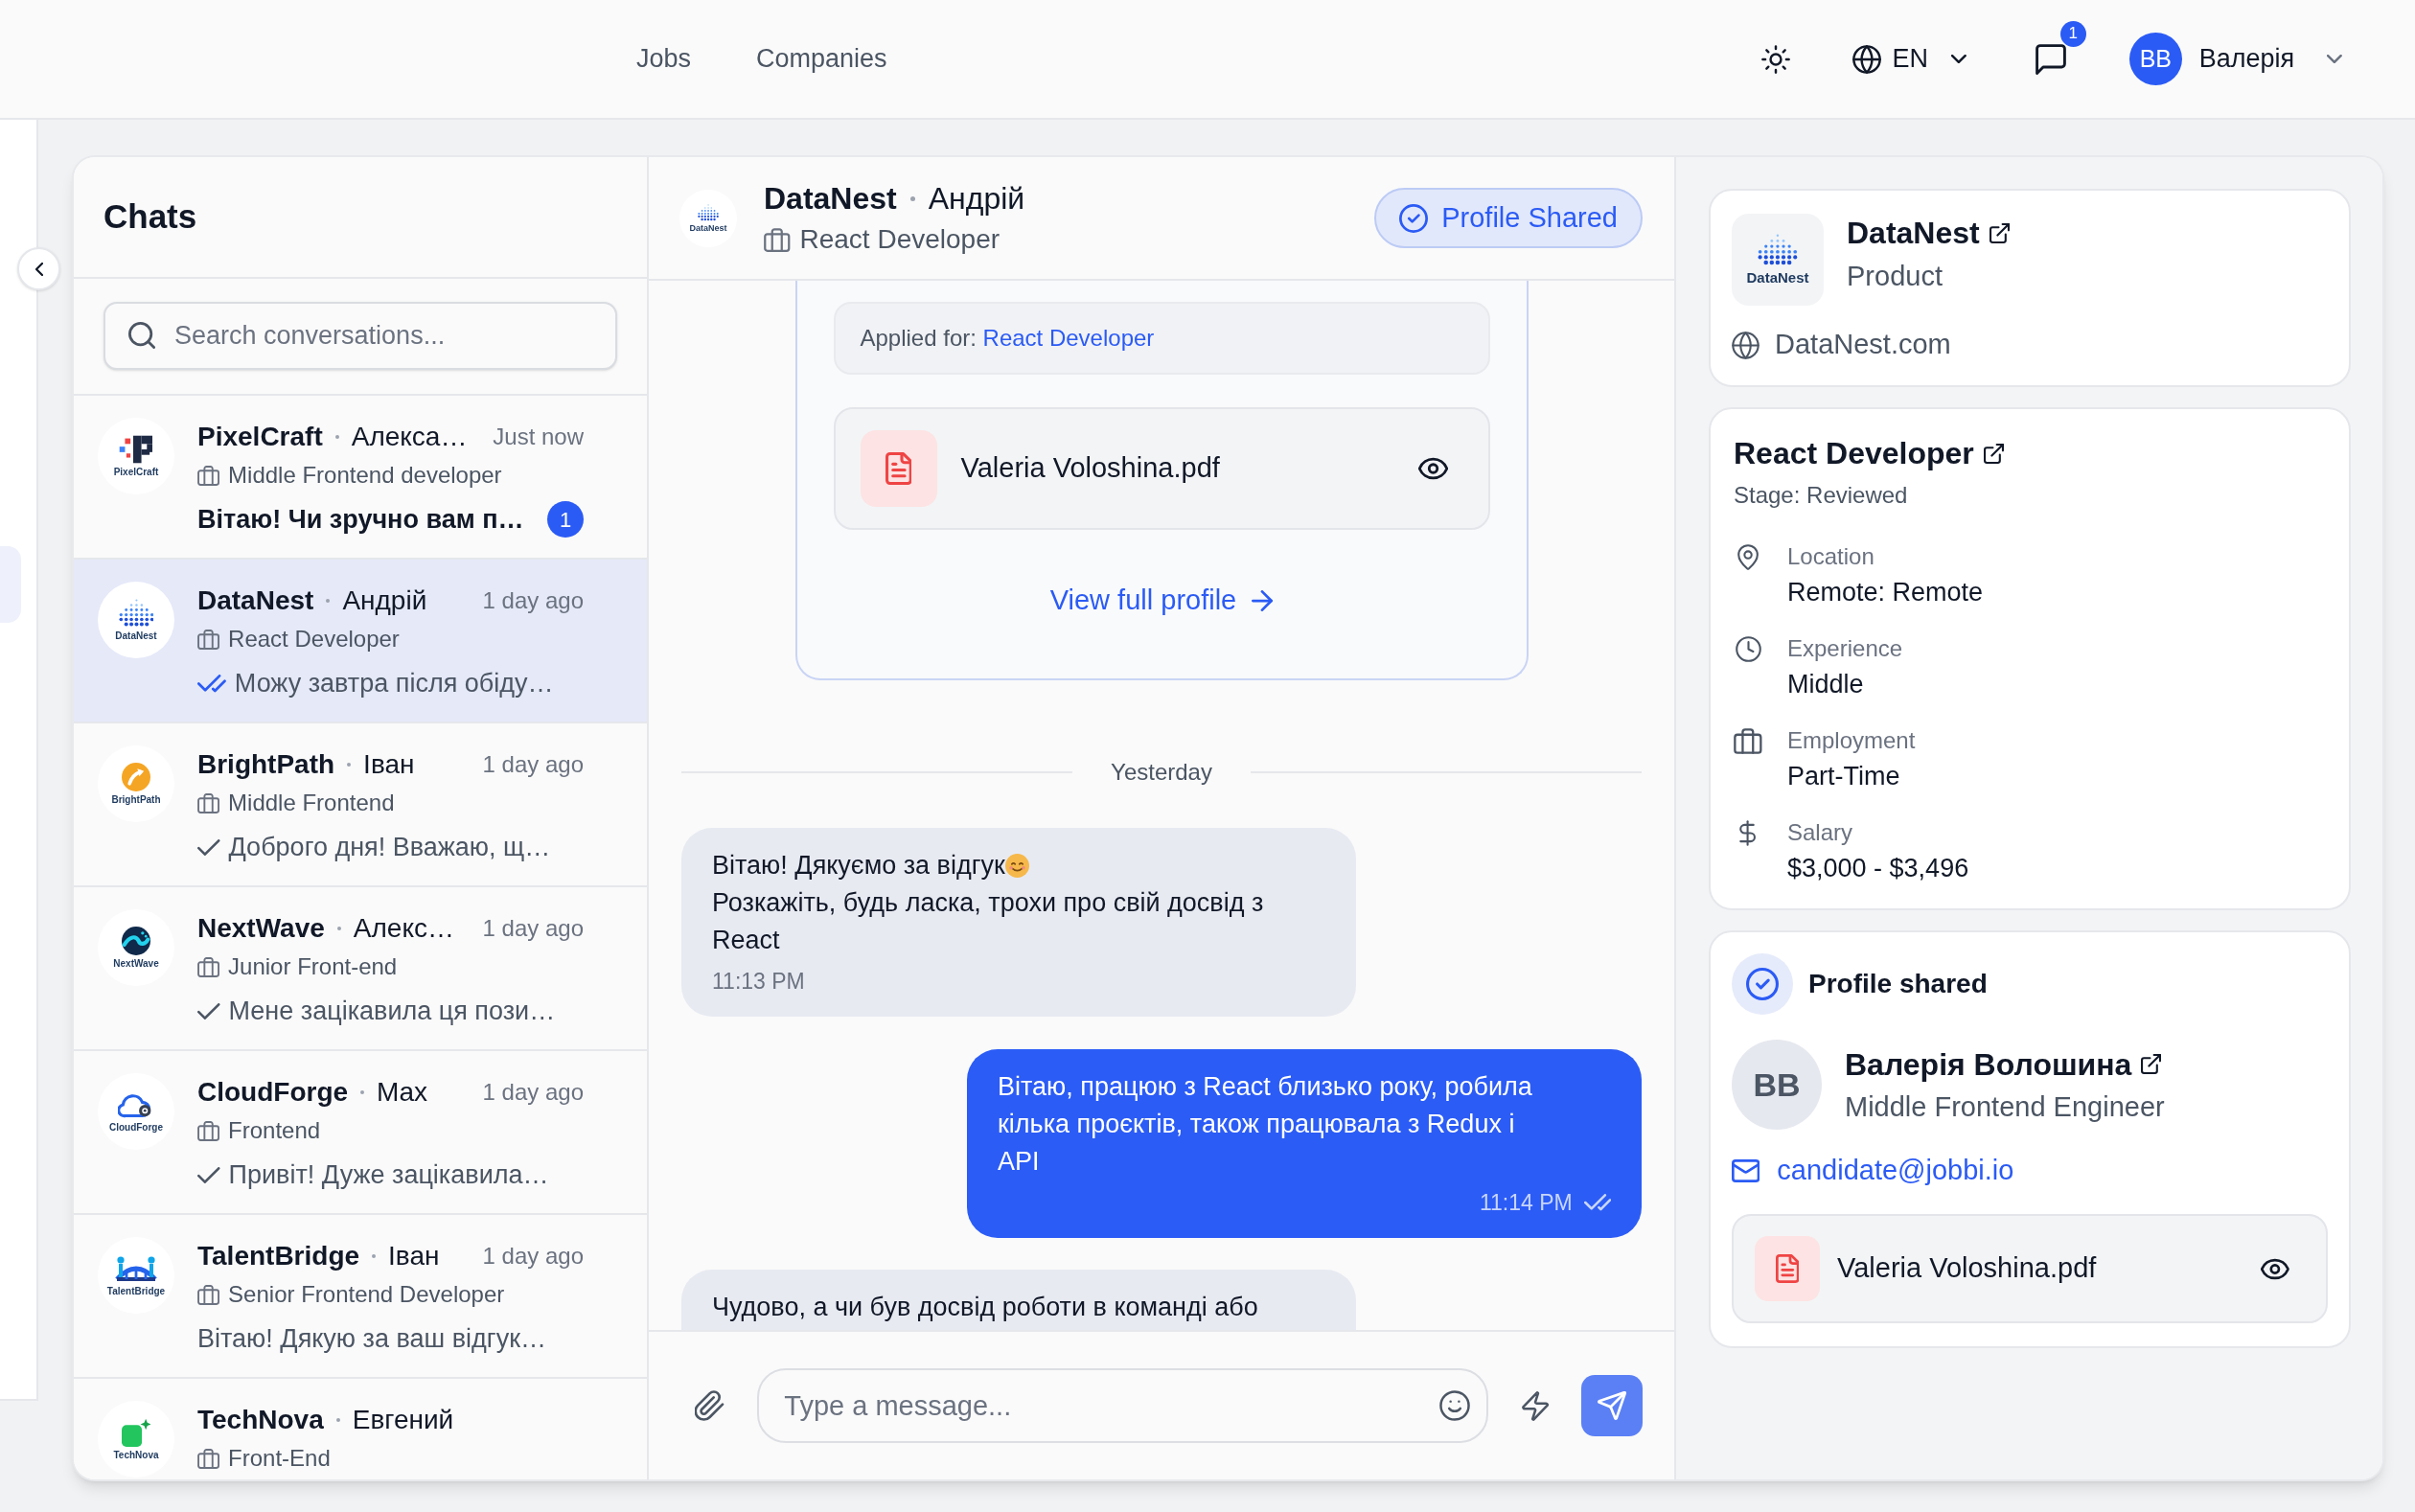  Describe the element at coordinates (1820, 832) in the screenshot. I see `field-label: Salary` at that location.